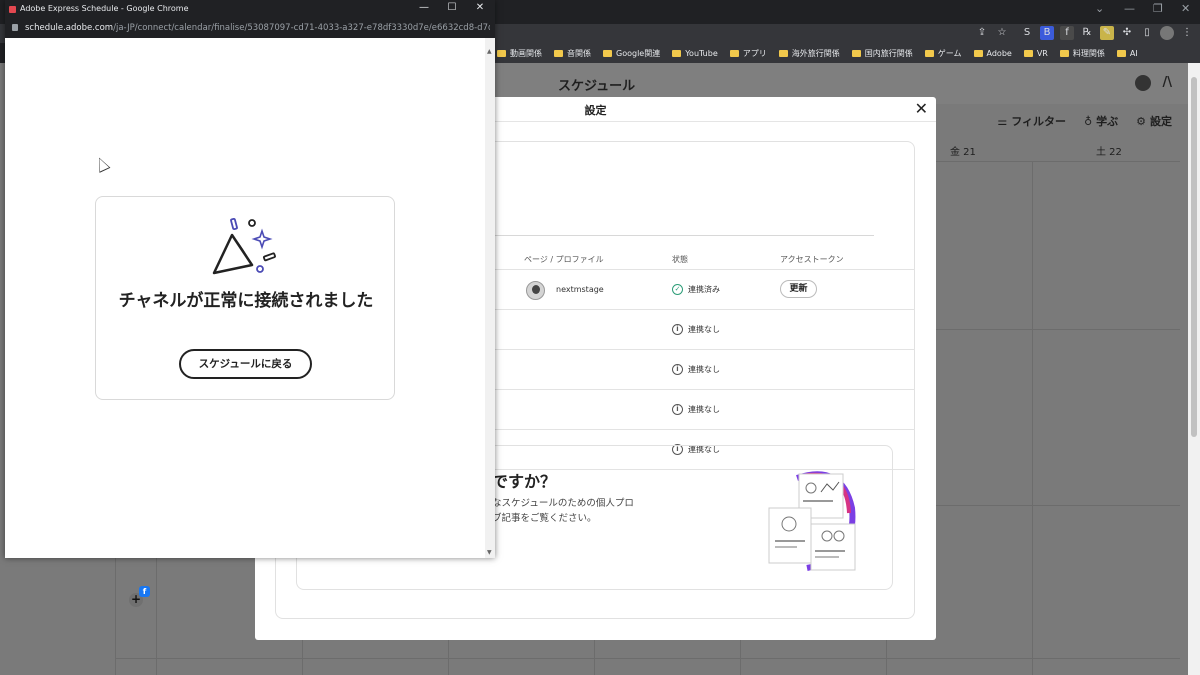  What do you see at coordinates (1027, 33) in the screenshot?
I see `extension-s-icon: S` at bounding box center [1027, 33].